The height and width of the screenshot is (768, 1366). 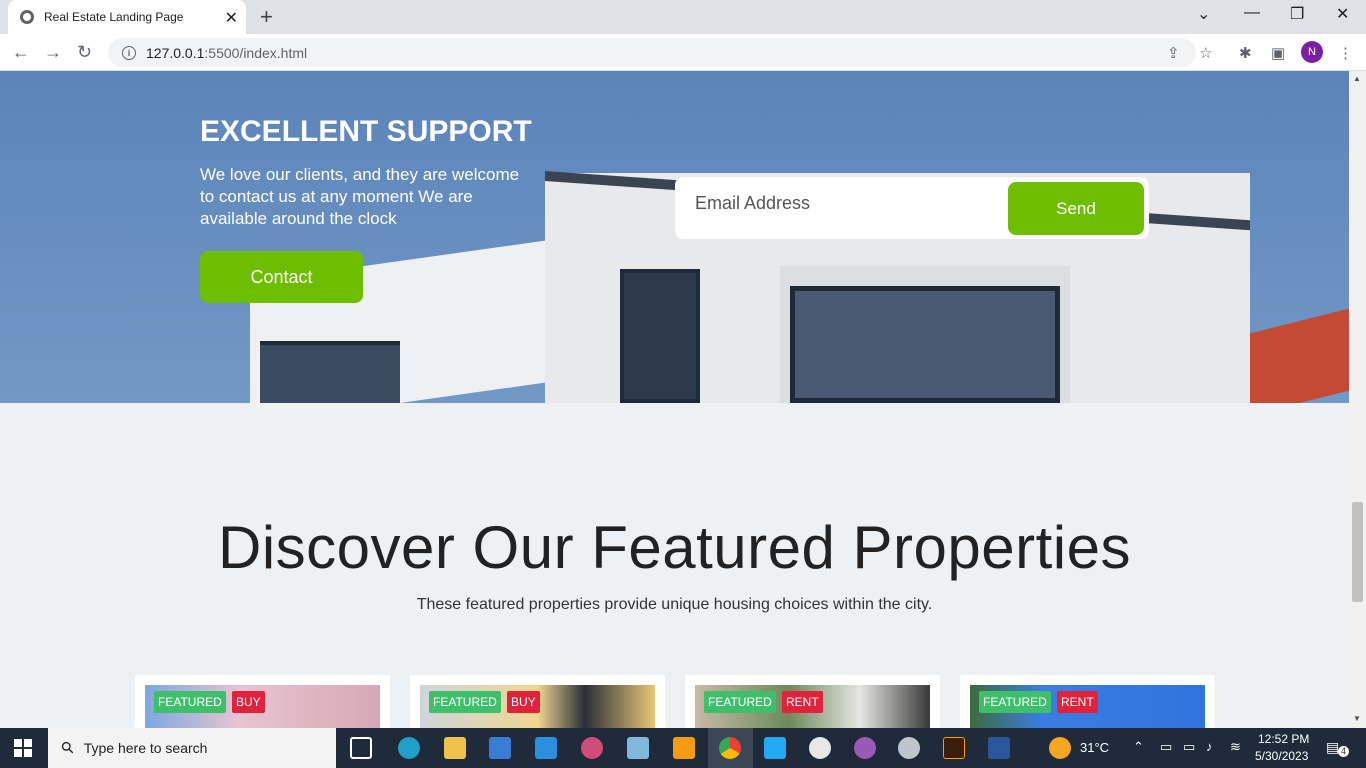 What do you see at coordinates (1189, 747) in the screenshot?
I see `battery-icon: ▭` at bounding box center [1189, 747].